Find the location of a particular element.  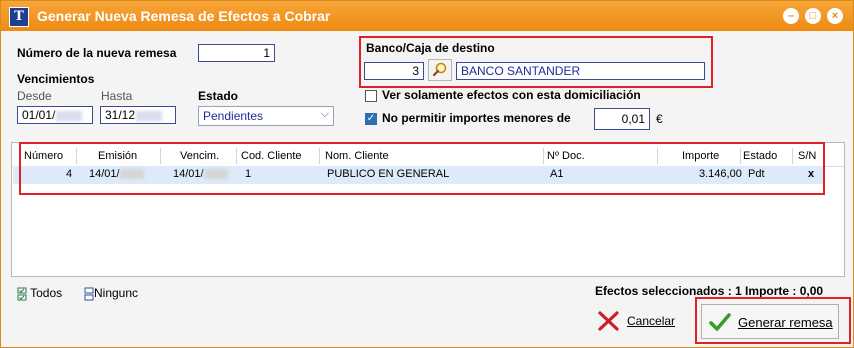

chevron-down-icon: ⌵ is located at coordinates (325, 114).